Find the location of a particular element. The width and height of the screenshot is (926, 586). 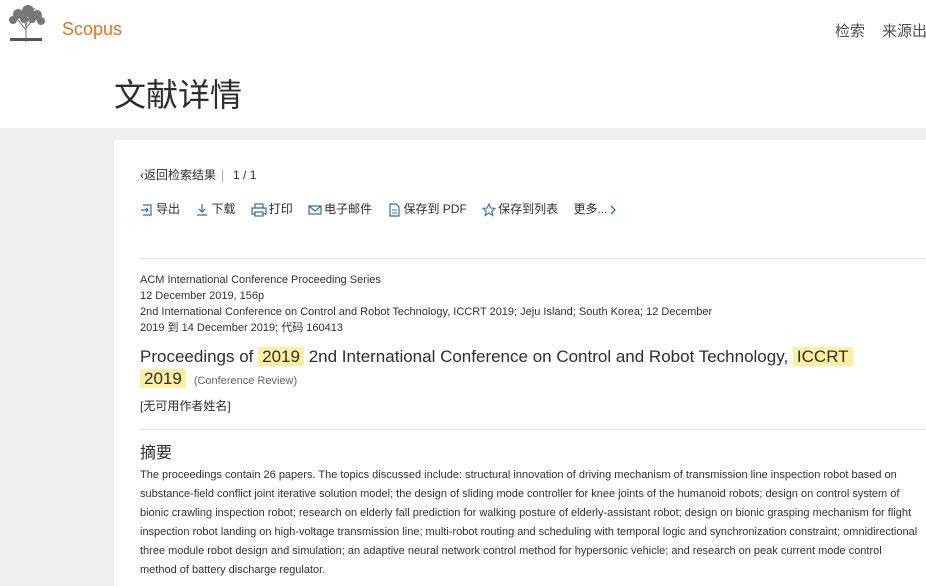

authors: [无可用作者姓名] is located at coordinates (185, 406).